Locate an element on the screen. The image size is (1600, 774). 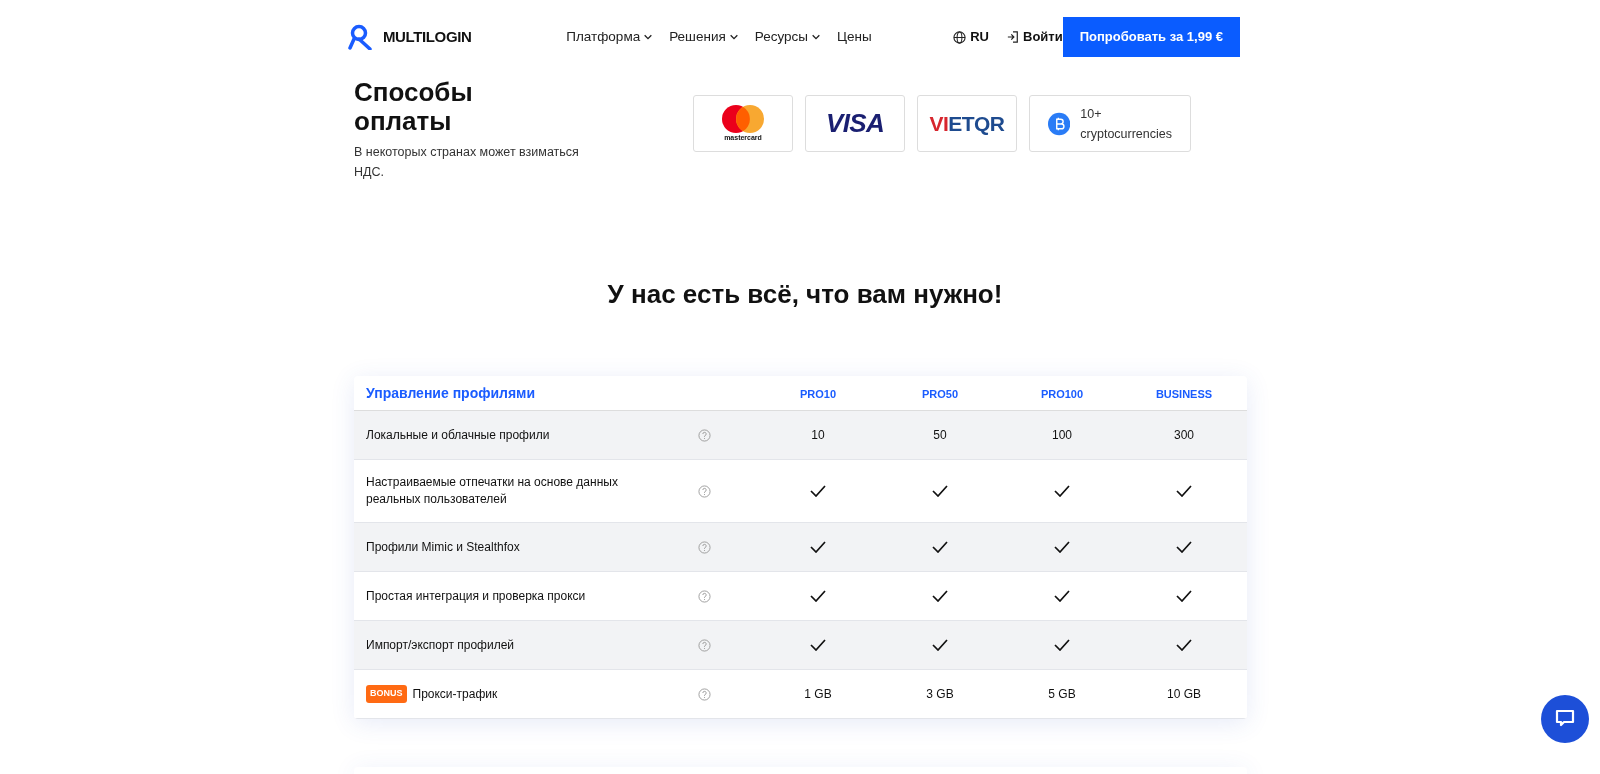
table-cell-text: 1 GB is located at coordinates (818, 694).